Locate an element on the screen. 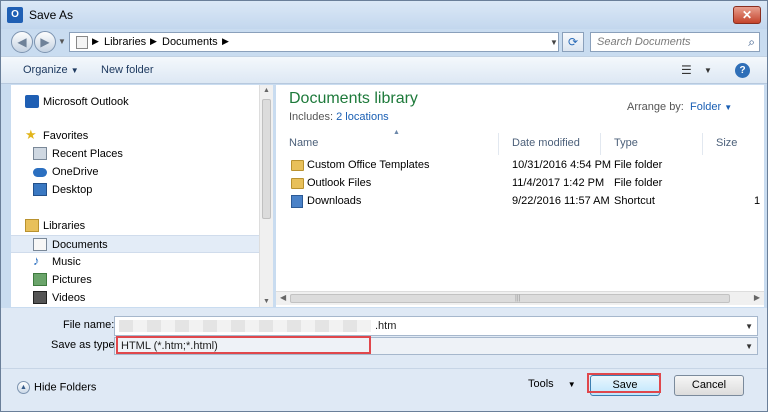  file-date: 11/4/2017 1:42 PM is located at coordinates (558, 183).